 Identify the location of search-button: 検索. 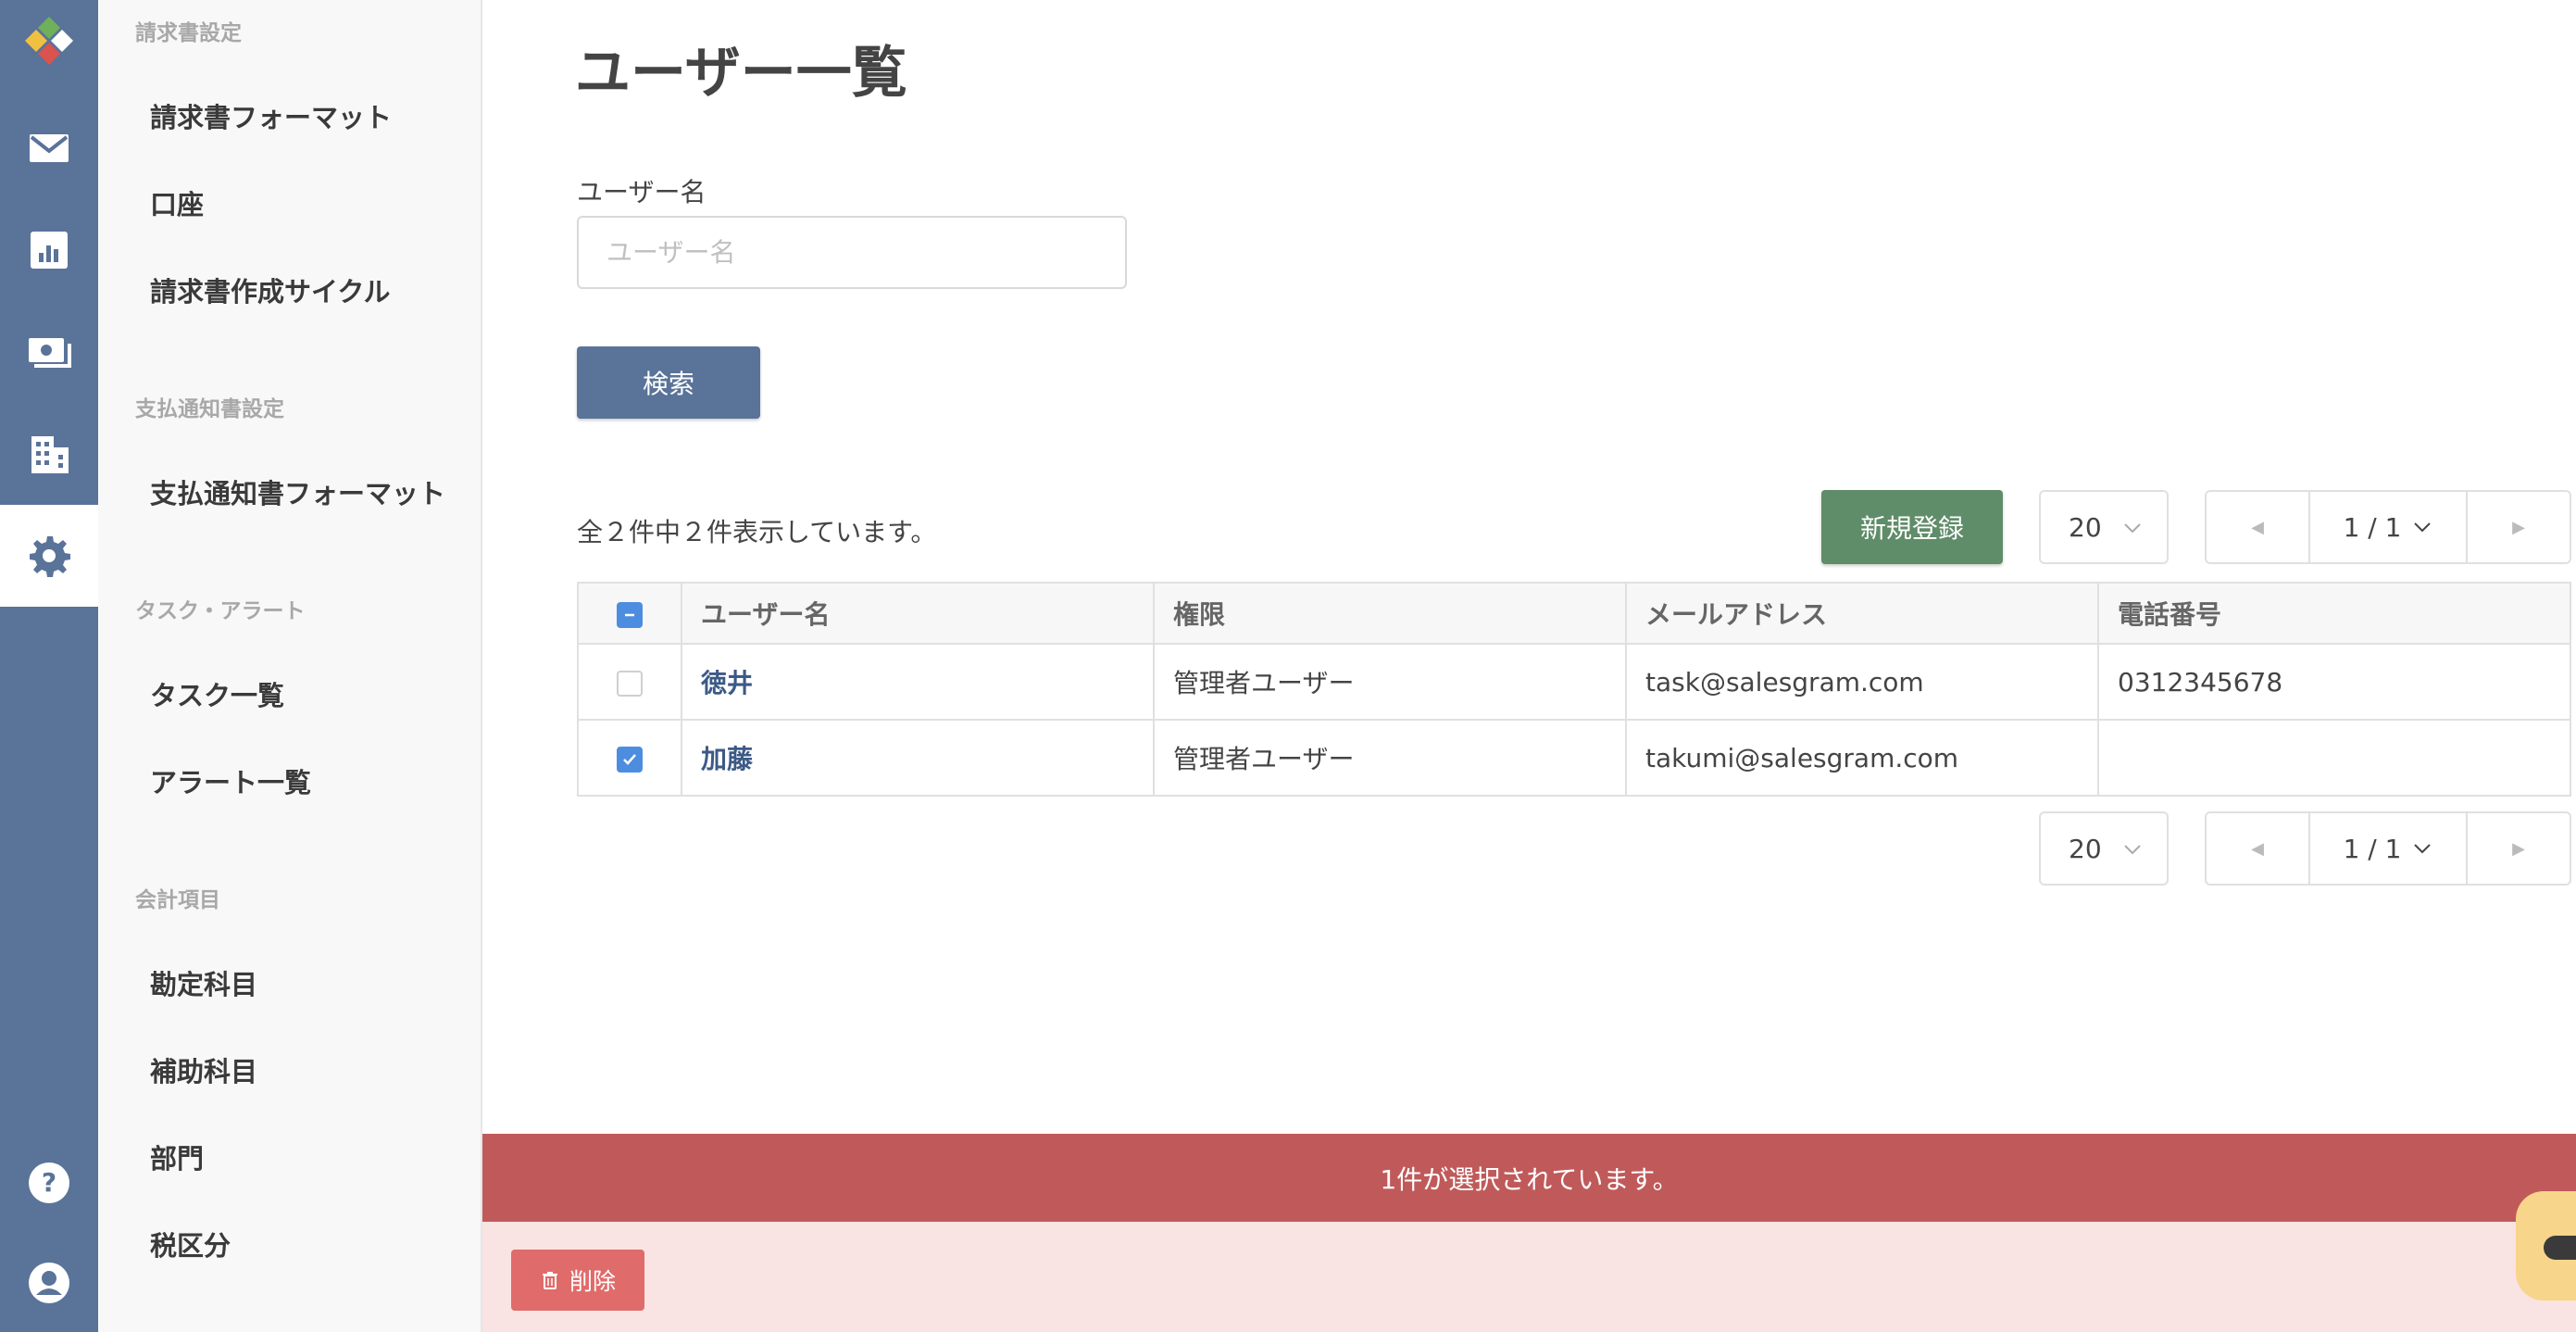
(669, 382).